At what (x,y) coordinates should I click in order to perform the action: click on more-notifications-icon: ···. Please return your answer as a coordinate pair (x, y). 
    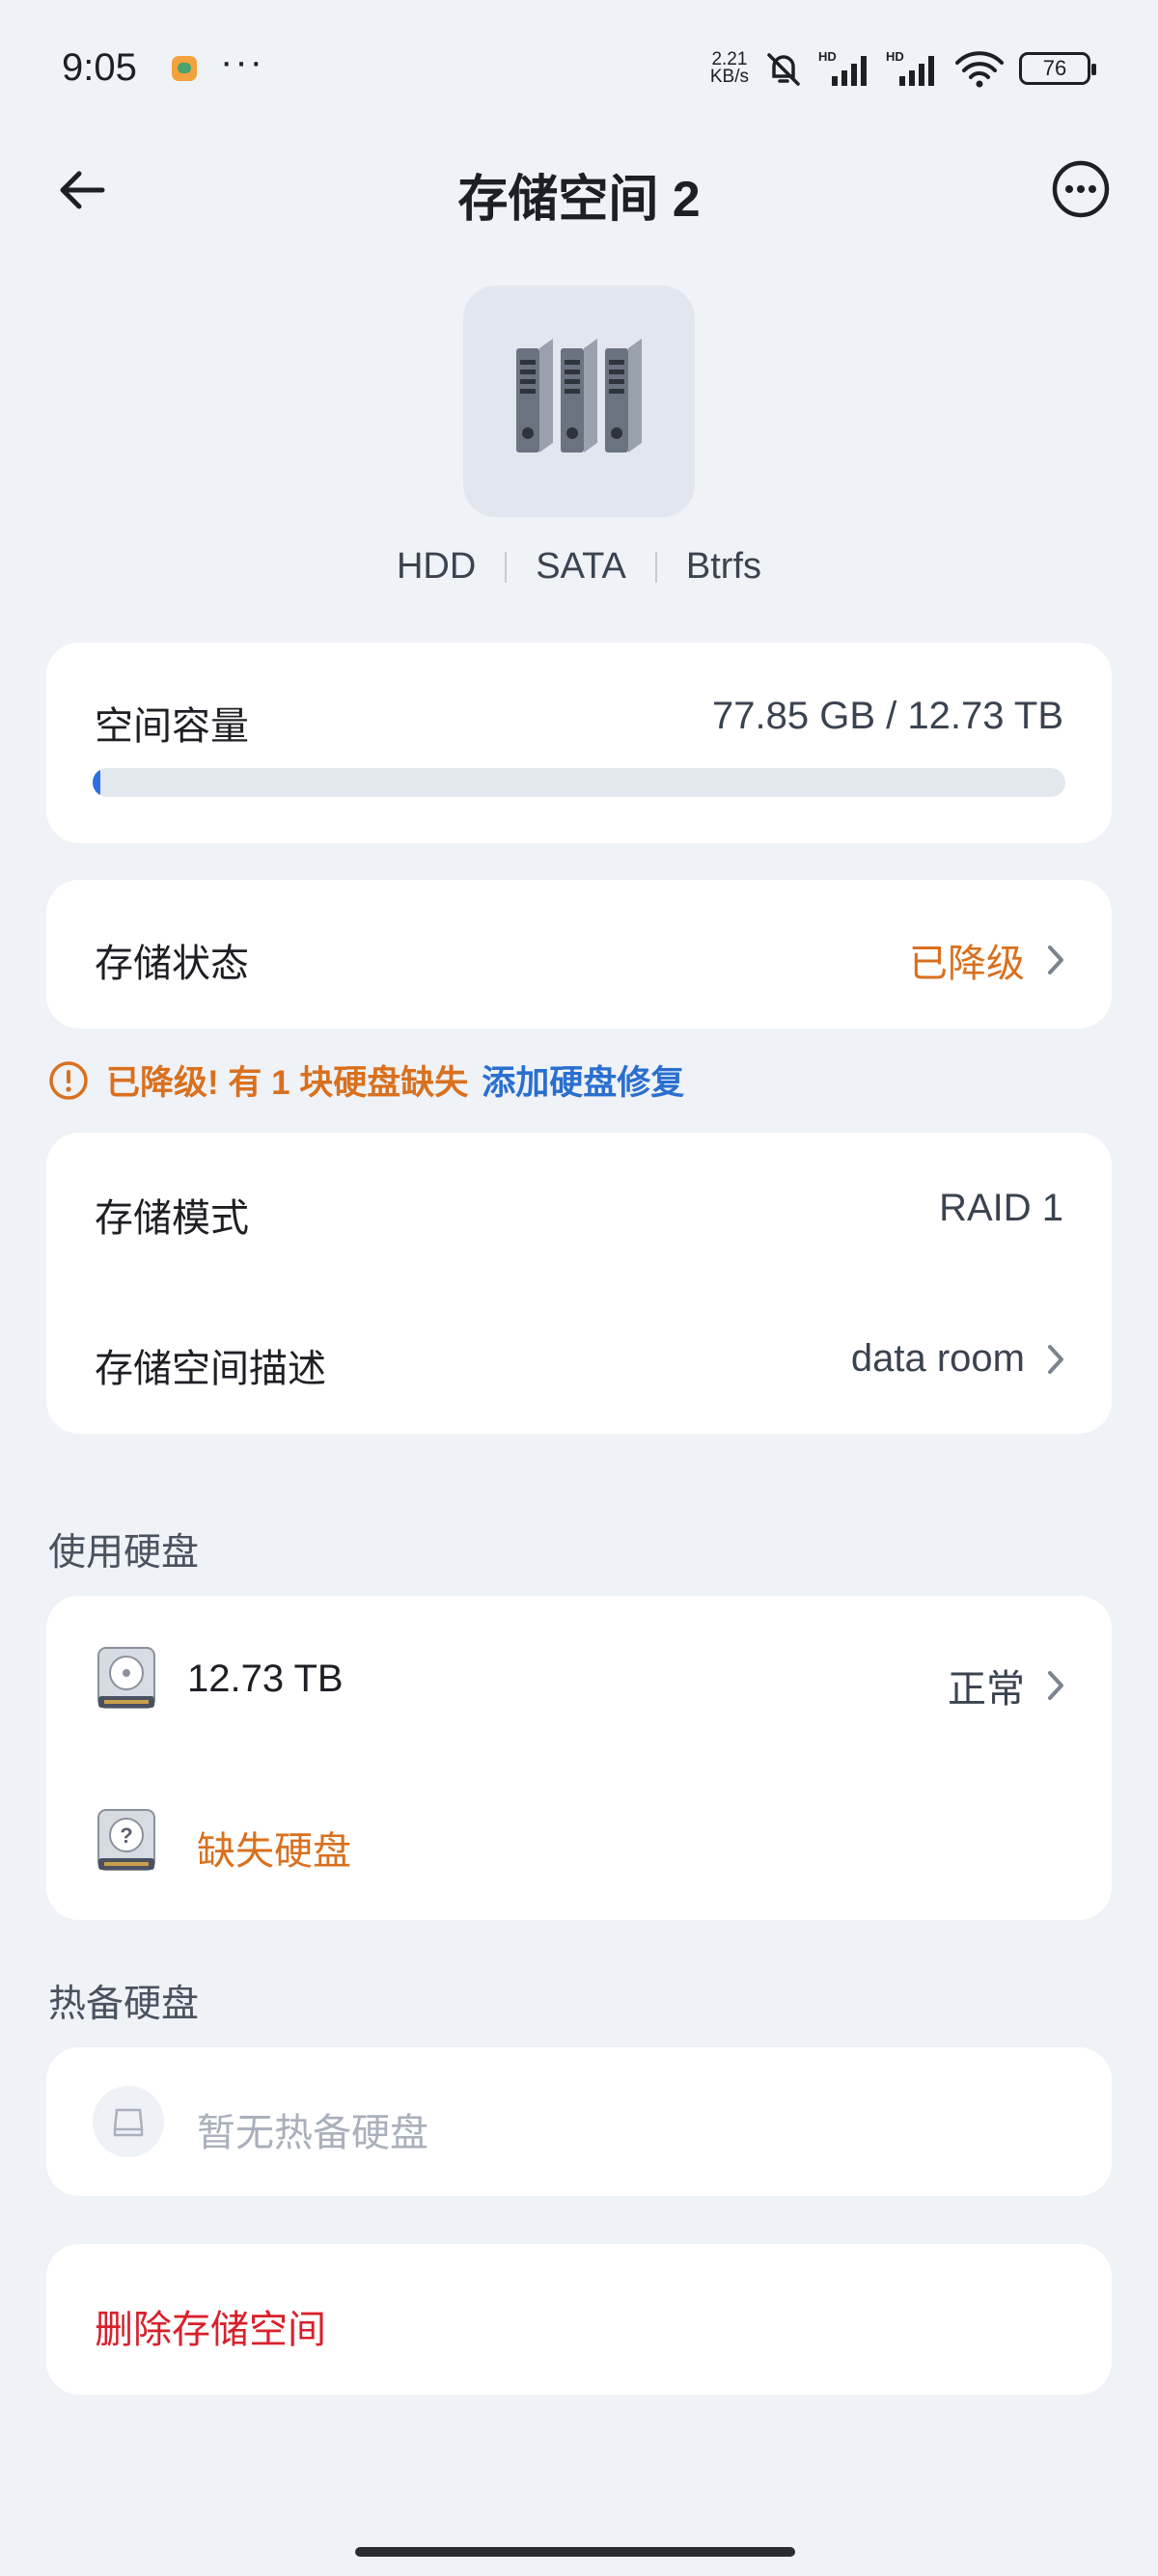
    Looking at the image, I should click on (242, 62).